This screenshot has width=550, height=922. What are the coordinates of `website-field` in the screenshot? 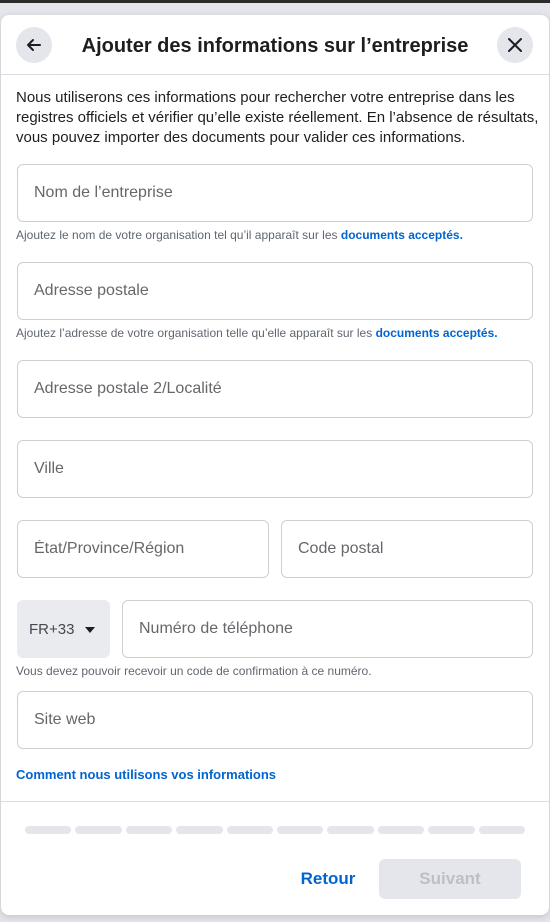 It's located at (275, 720).